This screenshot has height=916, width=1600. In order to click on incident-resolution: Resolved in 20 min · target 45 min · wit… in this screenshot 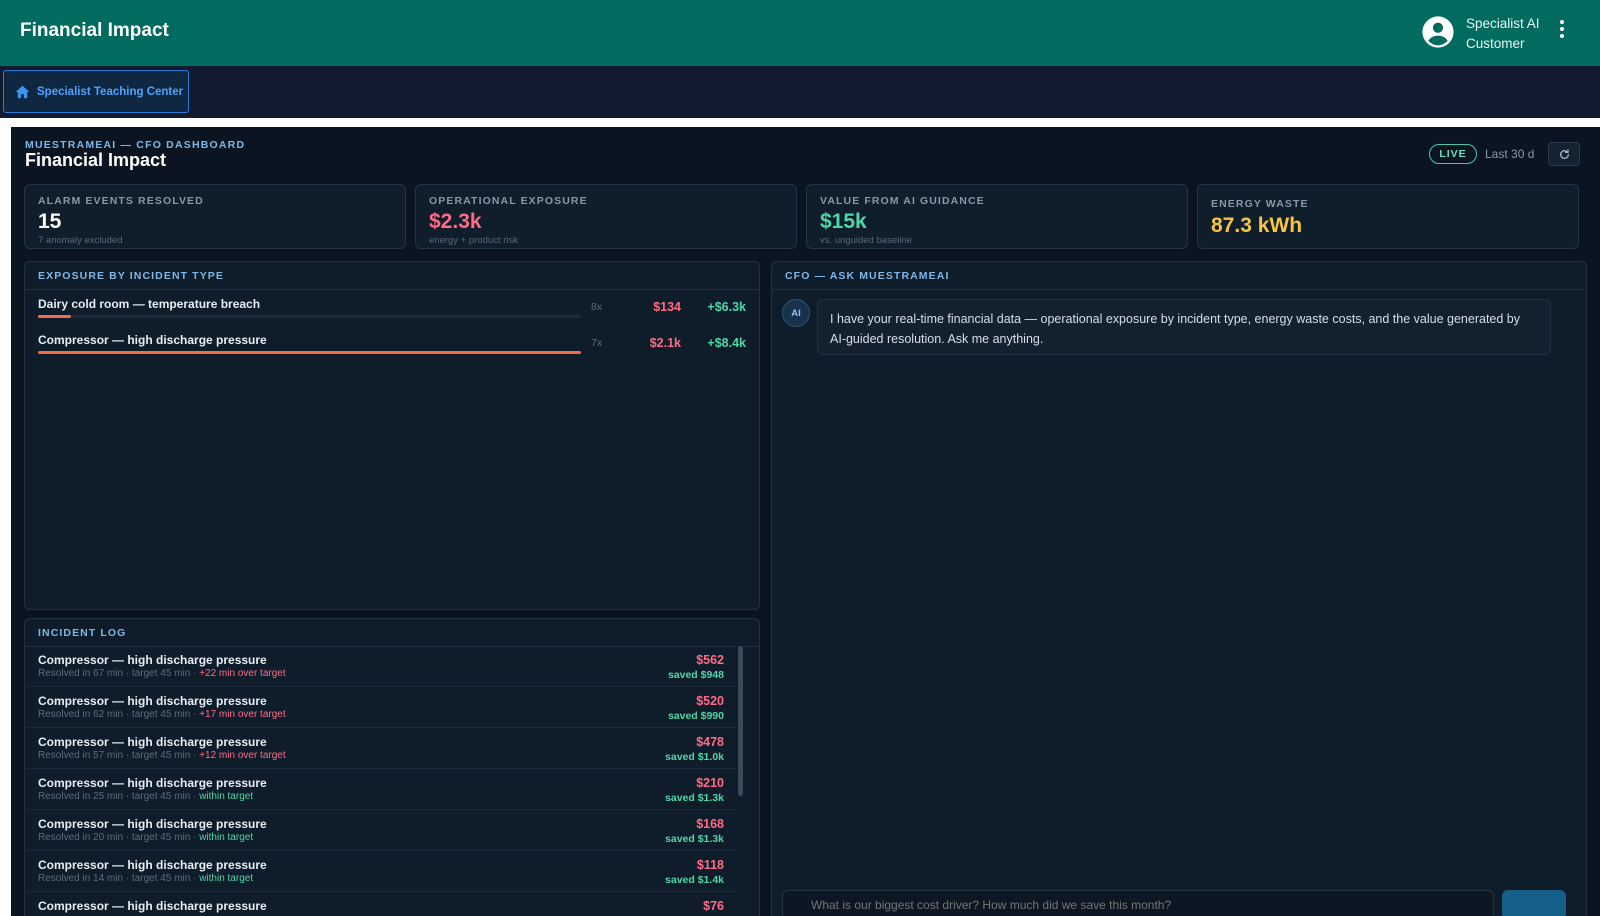, I will do `click(145, 837)`.